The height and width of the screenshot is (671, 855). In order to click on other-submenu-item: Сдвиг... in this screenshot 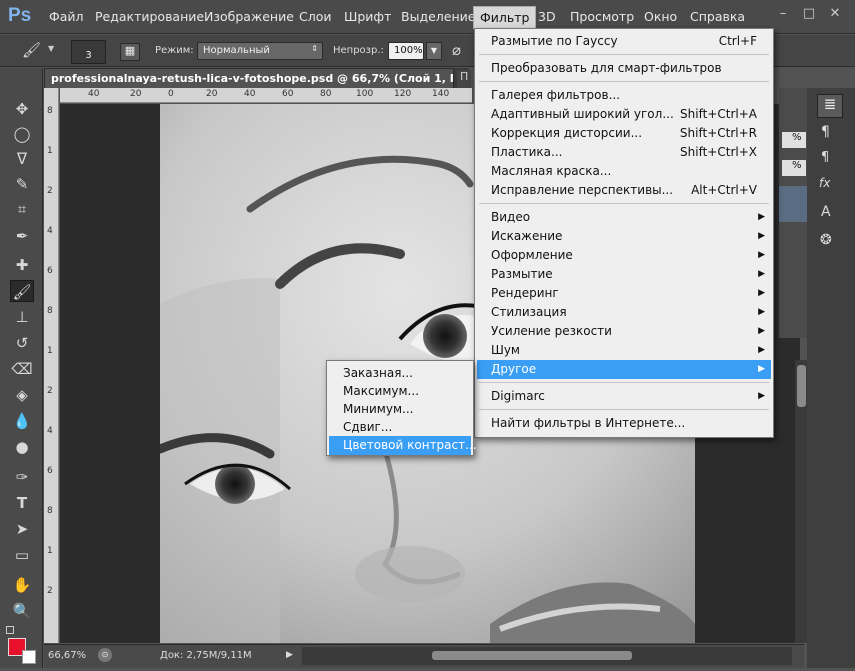, I will do `click(400, 427)`.